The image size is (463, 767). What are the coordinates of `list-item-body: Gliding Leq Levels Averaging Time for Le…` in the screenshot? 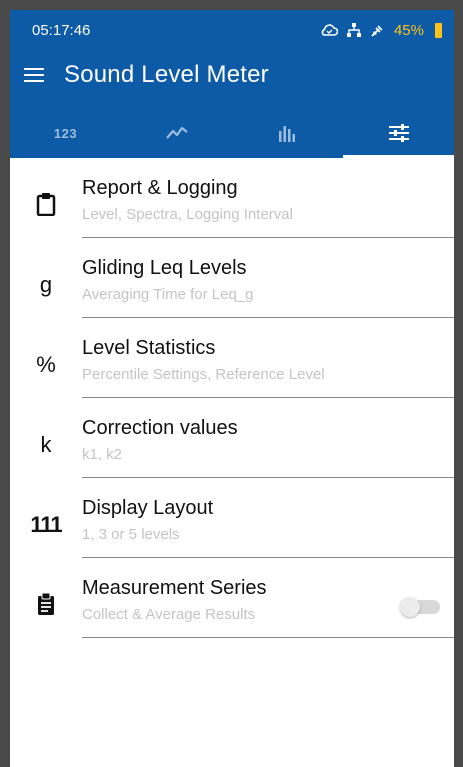 It's located at (268, 284).